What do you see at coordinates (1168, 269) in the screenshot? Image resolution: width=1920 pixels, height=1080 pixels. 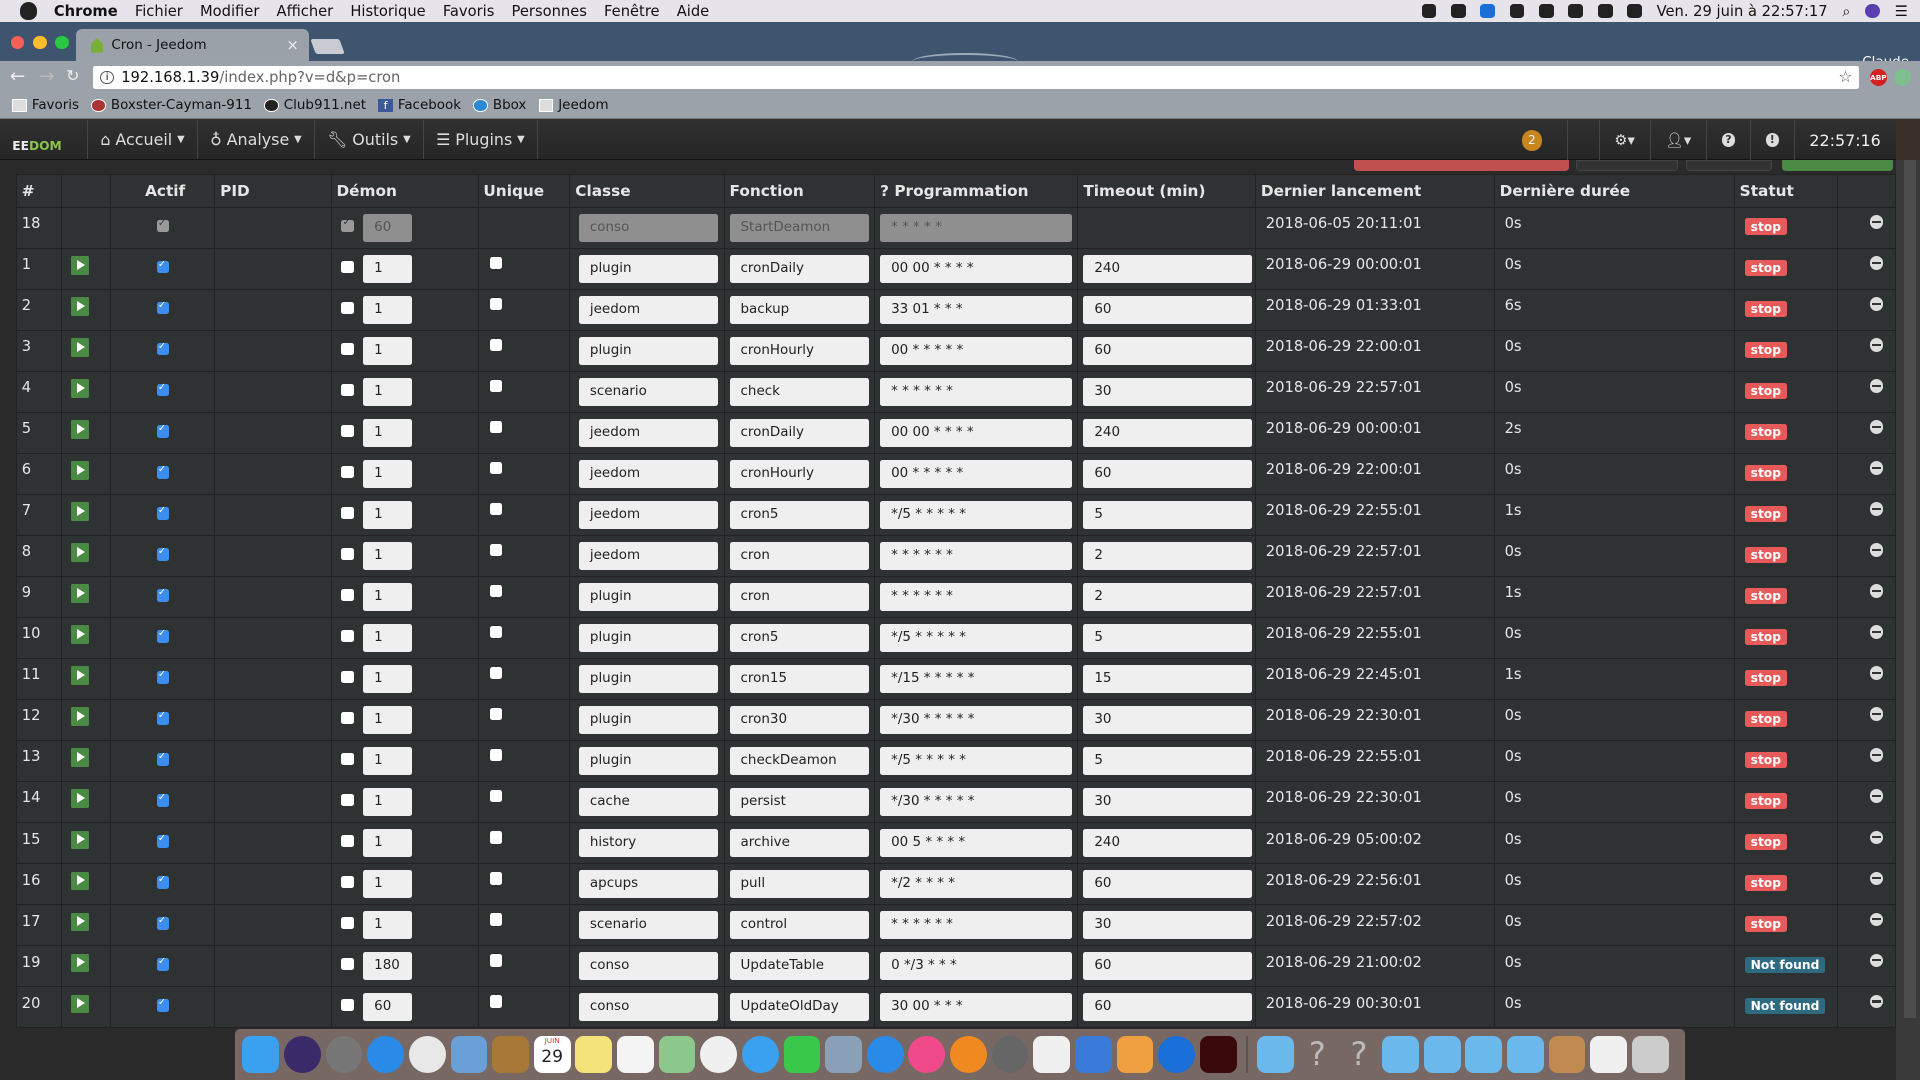 I see `timeout-input: 240` at bounding box center [1168, 269].